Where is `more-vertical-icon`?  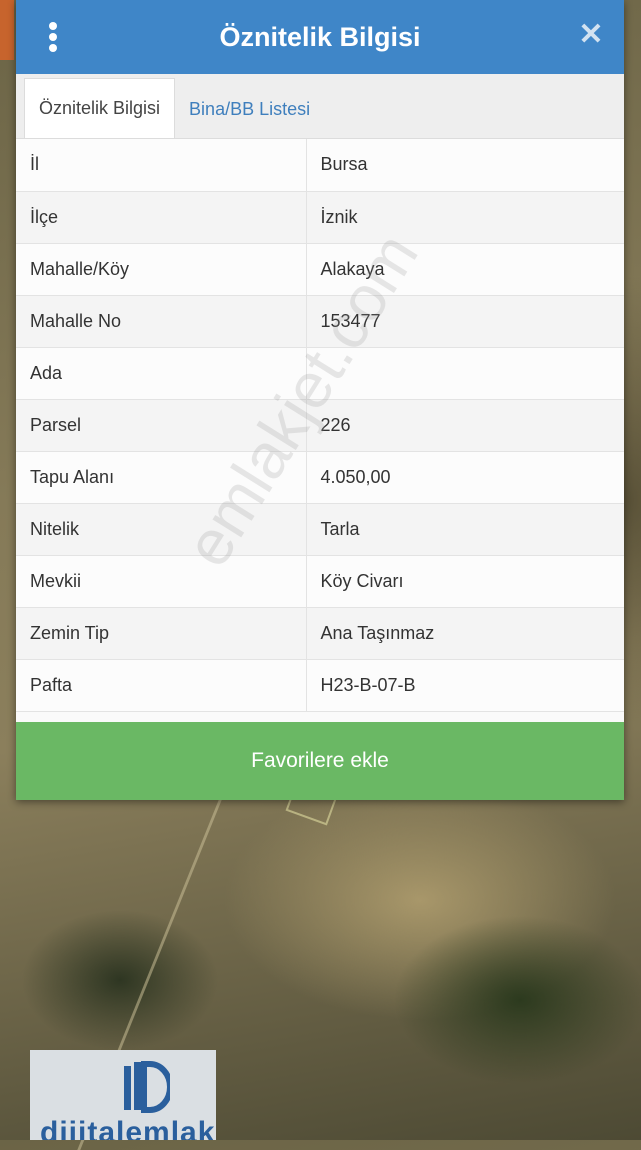 more-vertical-icon is located at coordinates (53, 37).